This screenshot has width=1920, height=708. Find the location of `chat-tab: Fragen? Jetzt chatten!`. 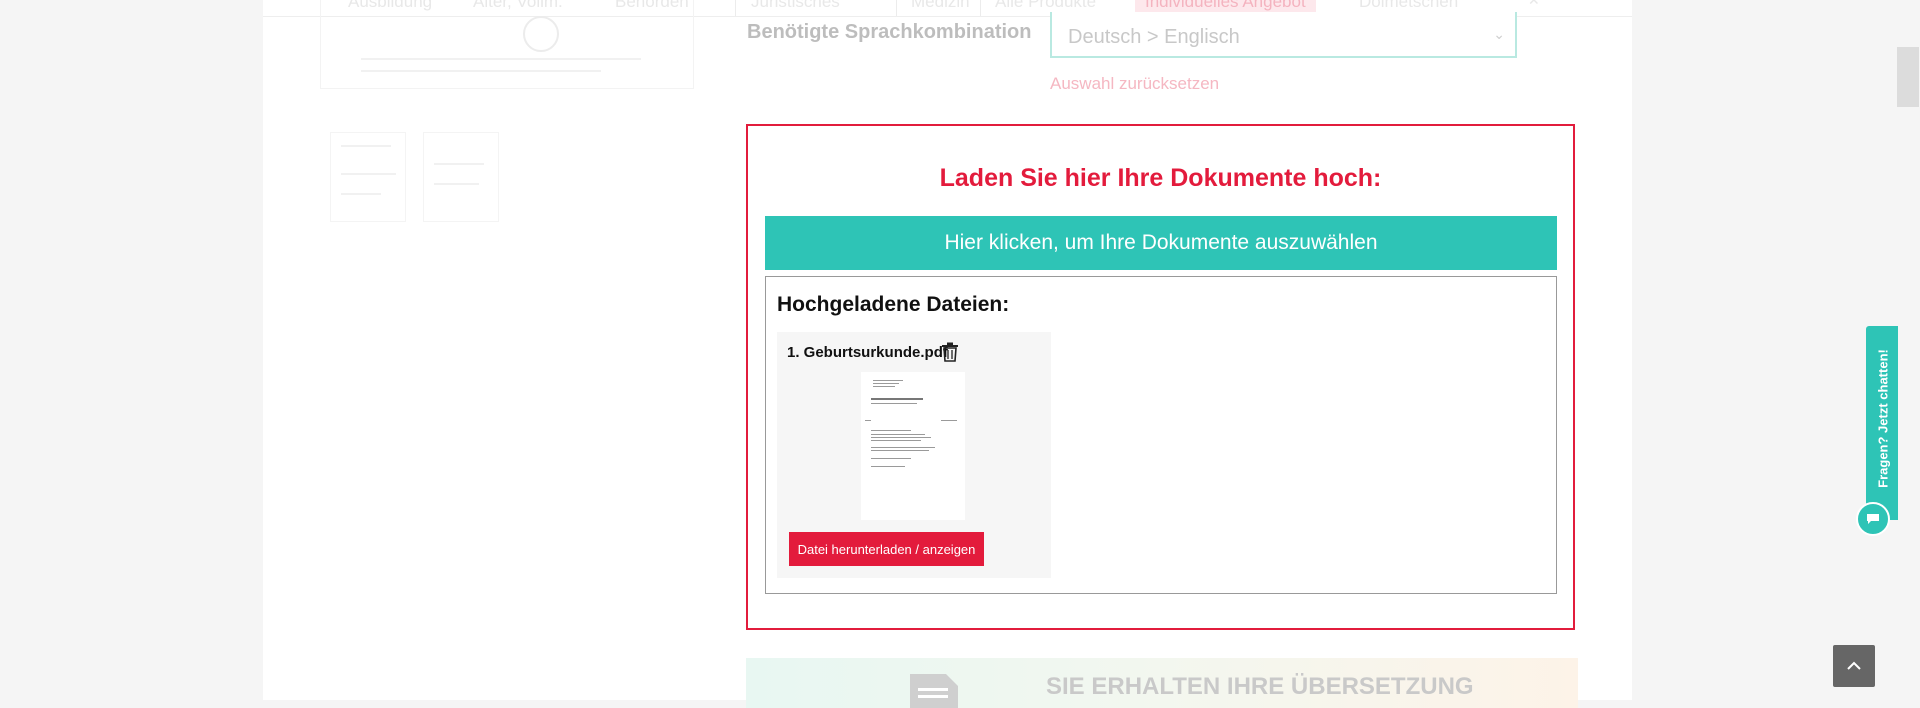

chat-tab: Fragen? Jetzt chatten! is located at coordinates (1882, 423).